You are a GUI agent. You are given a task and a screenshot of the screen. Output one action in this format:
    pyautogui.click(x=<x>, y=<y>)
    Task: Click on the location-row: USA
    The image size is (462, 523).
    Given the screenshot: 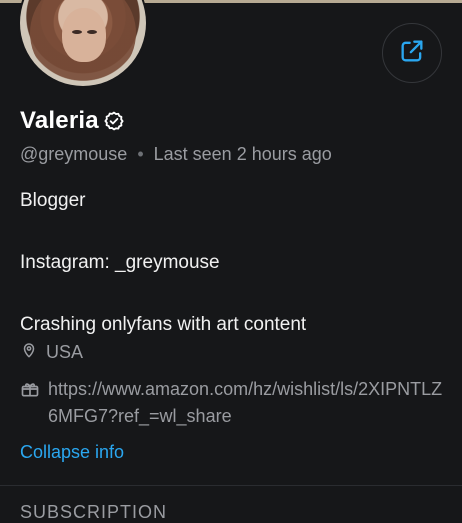 What is the action you would take?
    pyautogui.click(x=51, y=352)
    